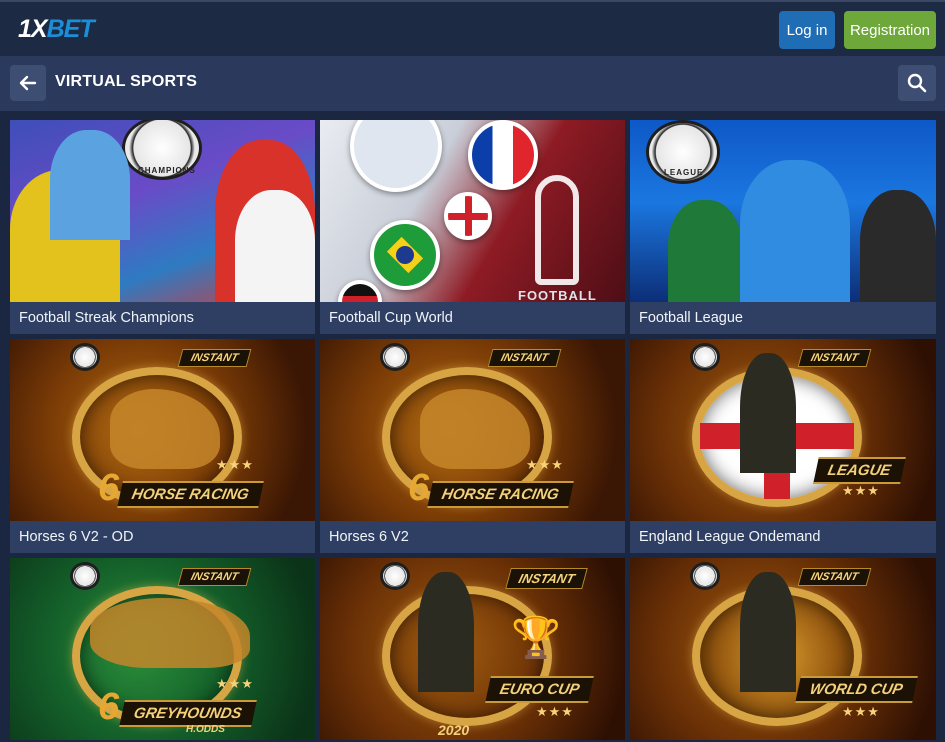  Describe the element at coordinates (684, 172) in the screenshot. I see `badge-text: LEAGUE` at that location.